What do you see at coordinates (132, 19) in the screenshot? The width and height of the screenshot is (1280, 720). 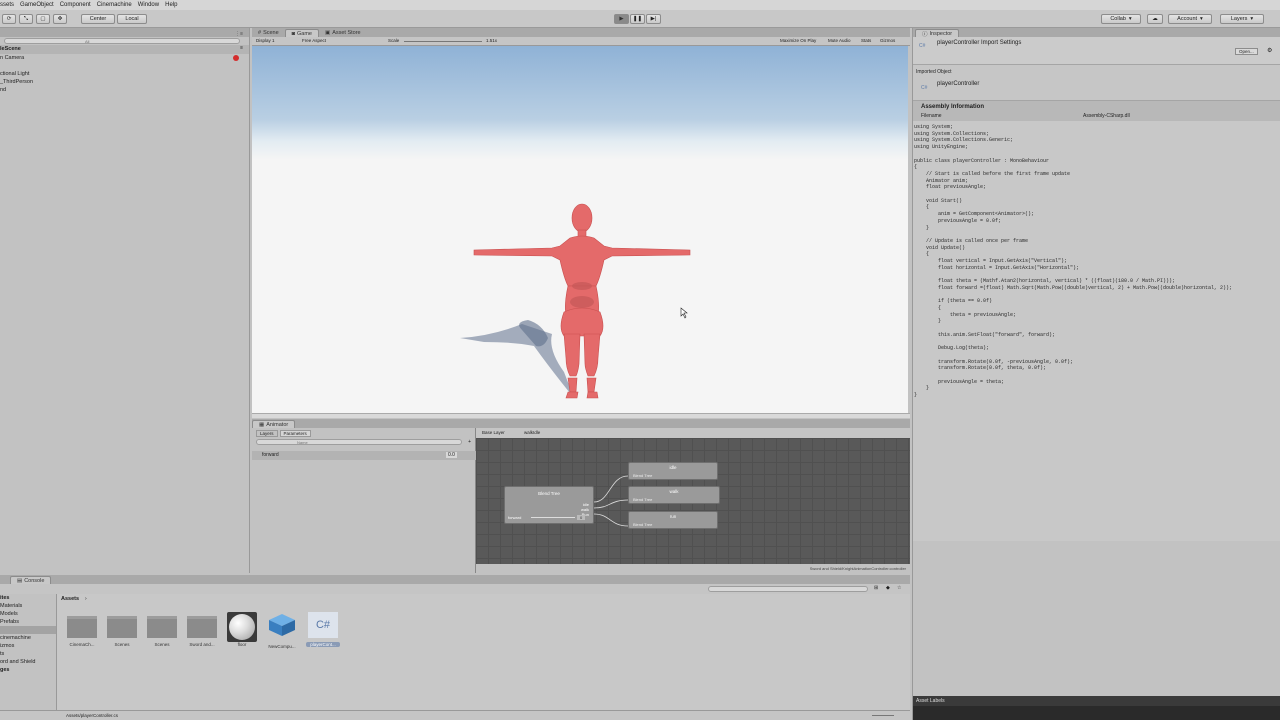 I see `pivot-local-button: Local` at bounding box center [132, 19].